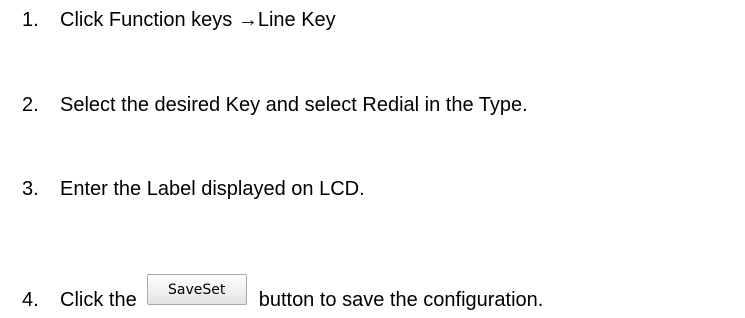 The image size is (745, 318). Describe the element at coordinates (30, 20) in the screenshot. I see `step-number: 1.` at that location.